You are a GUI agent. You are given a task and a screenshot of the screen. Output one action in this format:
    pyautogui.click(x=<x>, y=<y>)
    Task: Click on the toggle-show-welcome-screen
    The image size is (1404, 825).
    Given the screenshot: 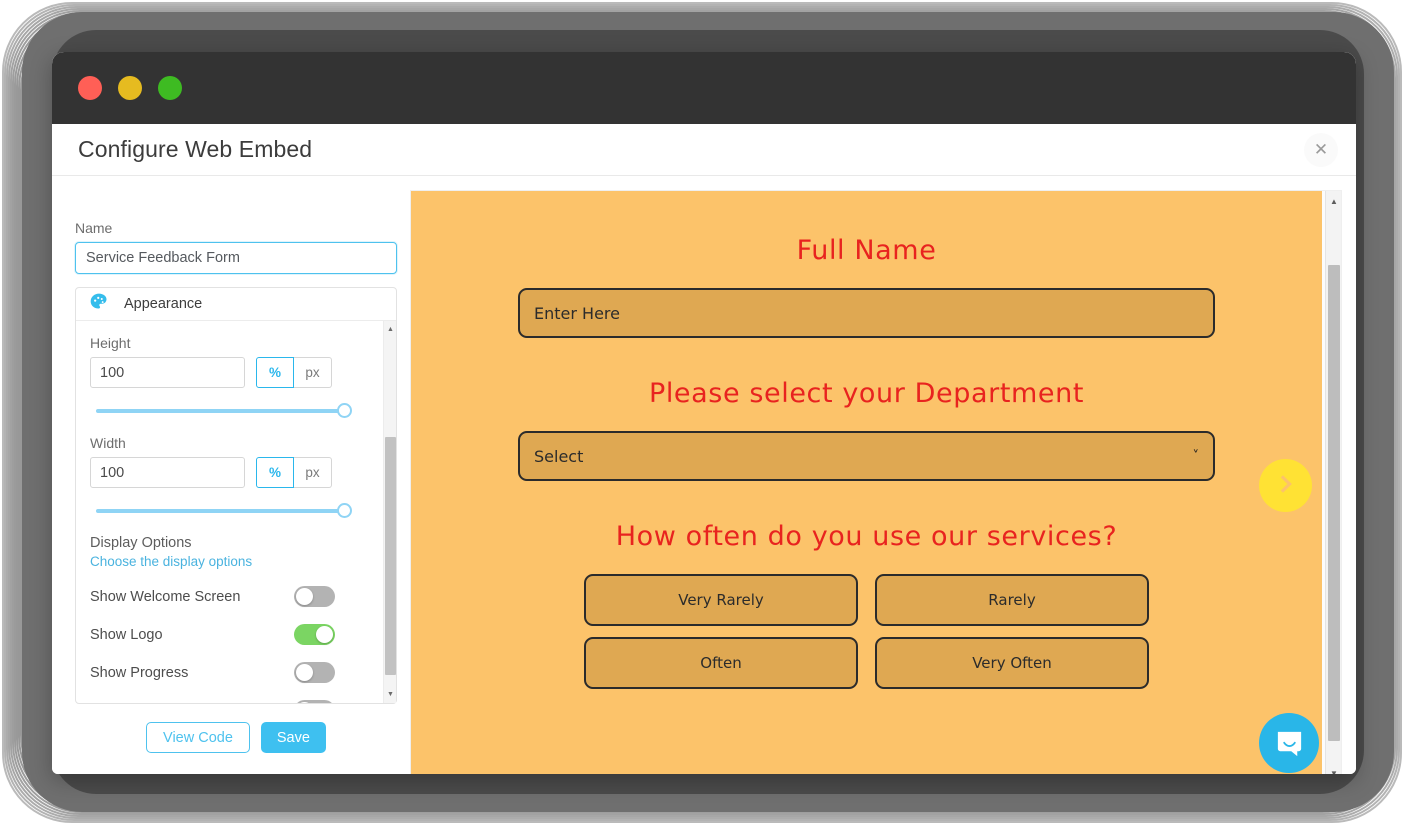 What is the action you would take?
    pyautogui.click(x=314, y=596)
    